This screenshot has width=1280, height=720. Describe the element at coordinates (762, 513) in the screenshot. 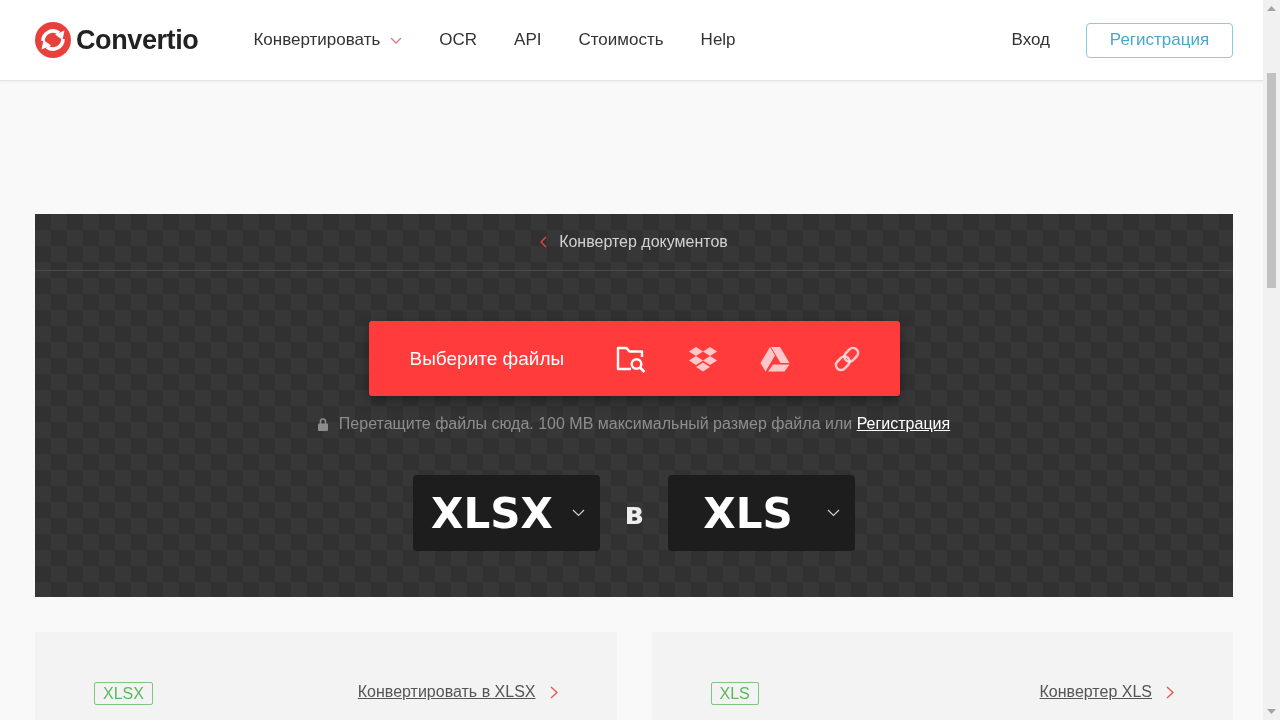

I see `target-format-dropdown: XLS` at that location.